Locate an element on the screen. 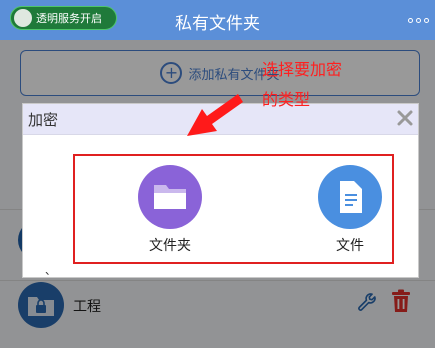  annotation-line: 选择要加密 is located at coordinates (302, 69).